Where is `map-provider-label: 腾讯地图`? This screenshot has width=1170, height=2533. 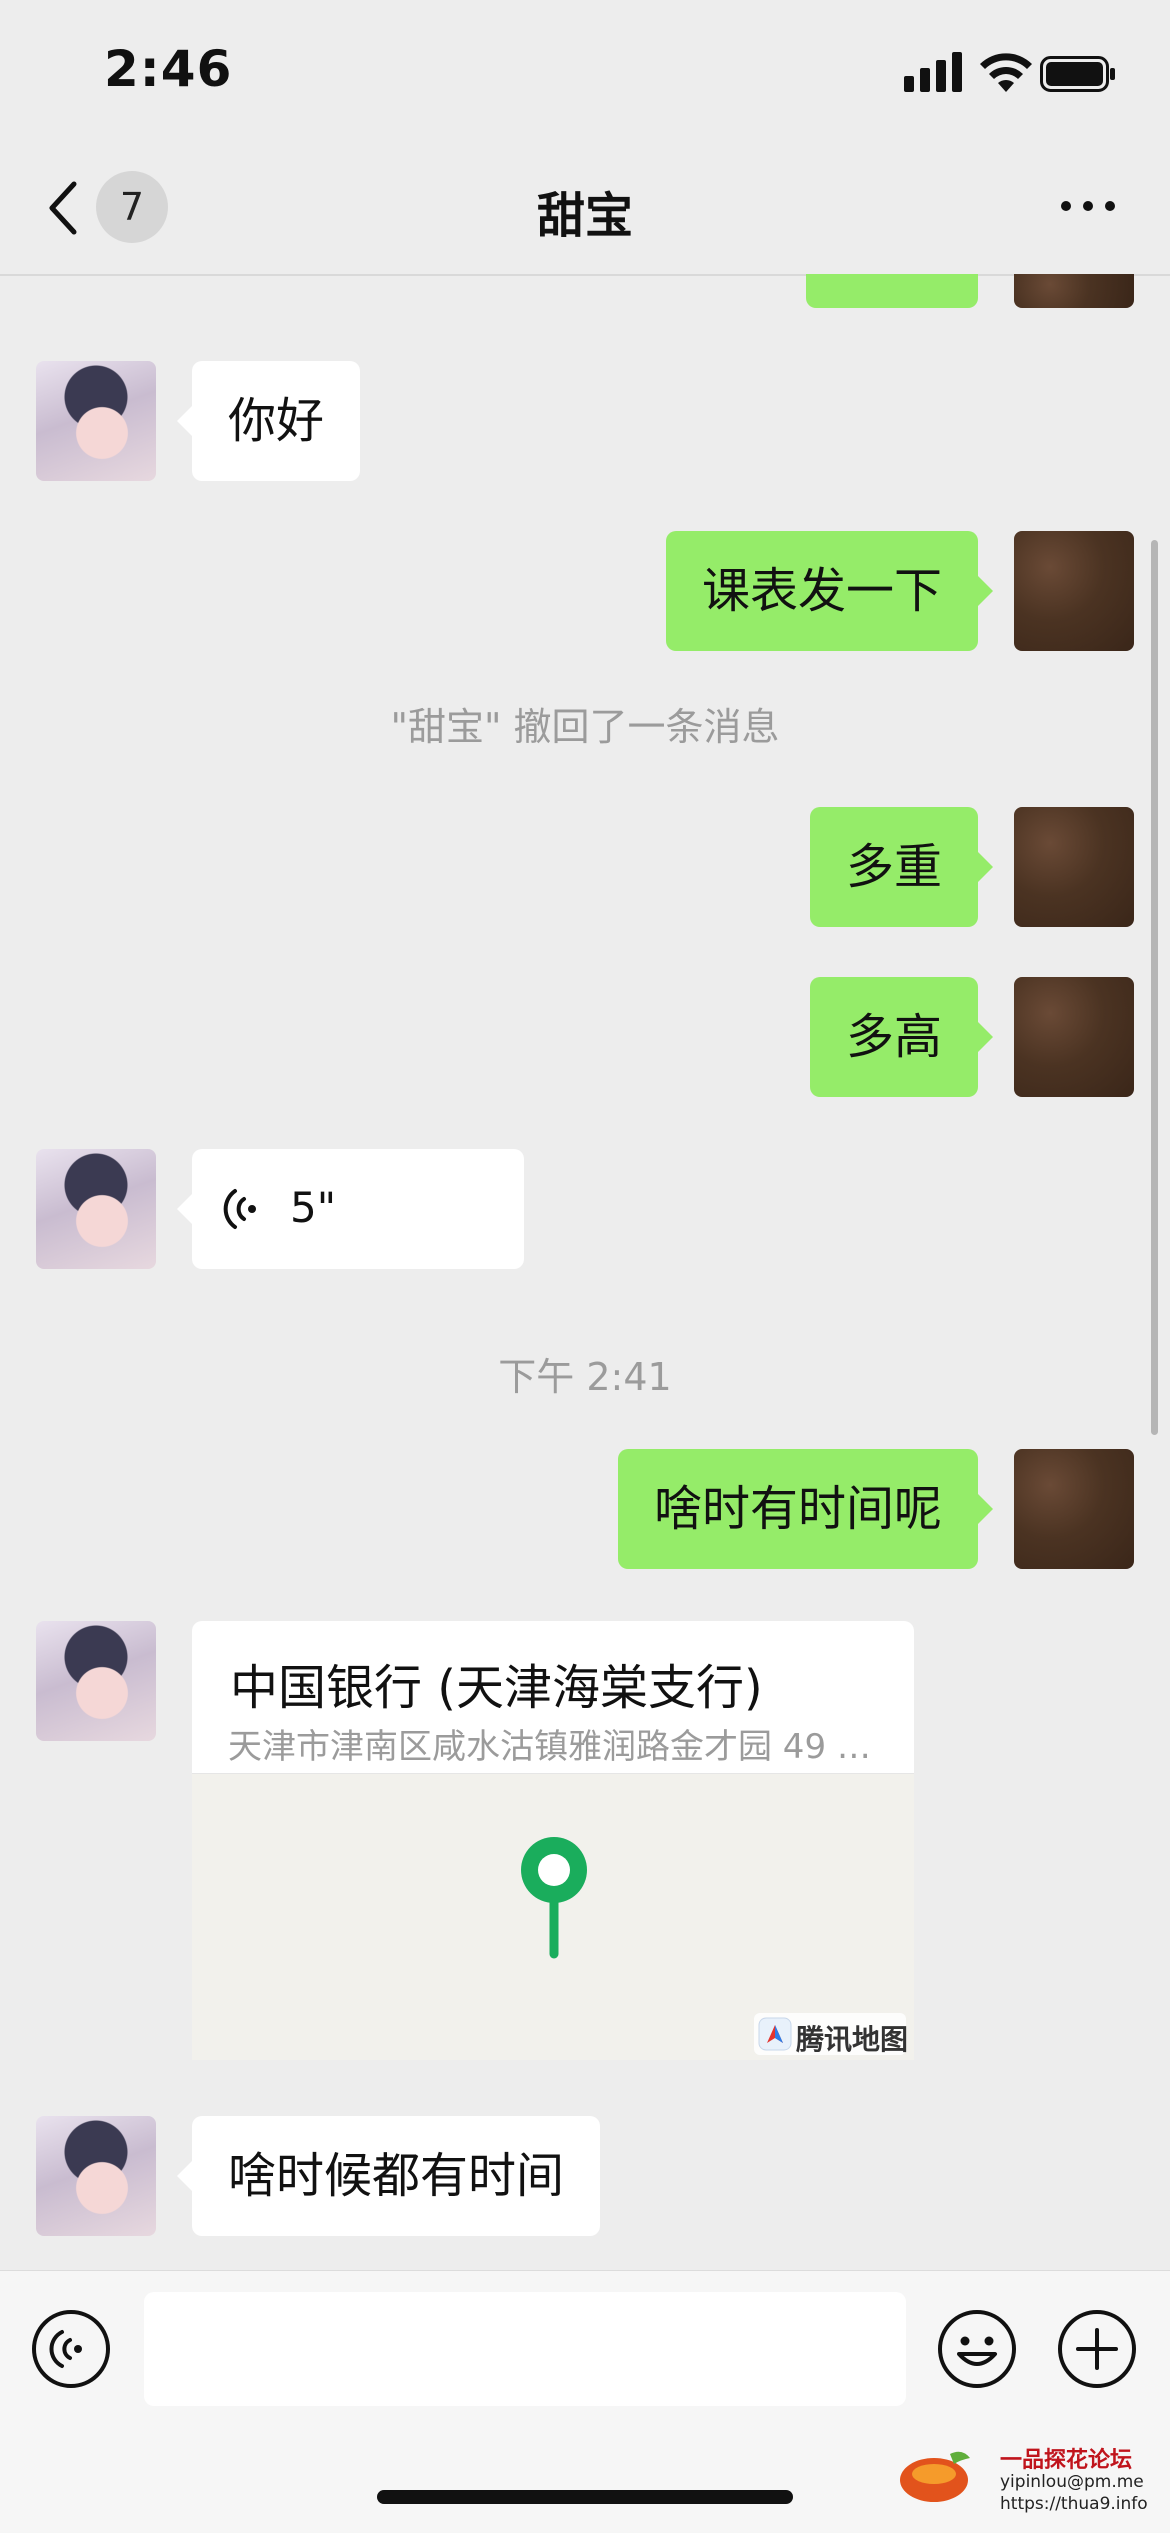 map-provider-label: 腾讯地图 is located at coordinates (852, 2039).